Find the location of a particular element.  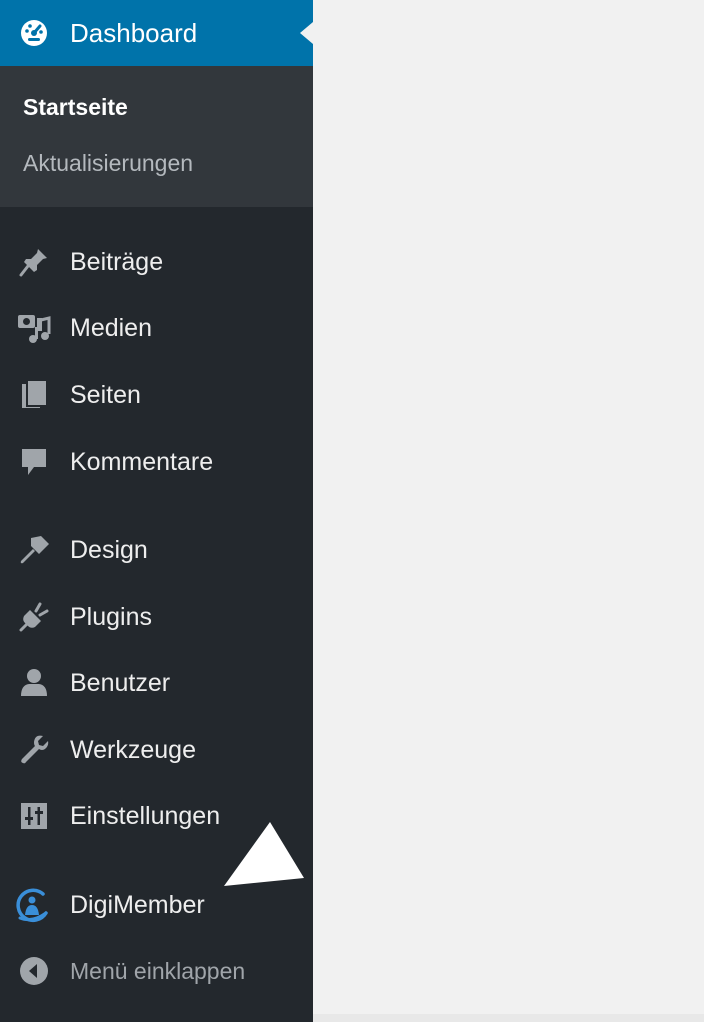

menu-item-benutzer: Benutzer is located at coordinates (156, 683).